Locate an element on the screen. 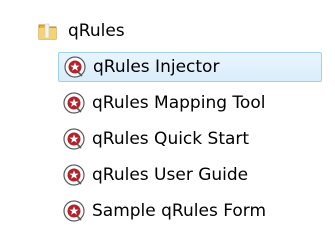  menu-item-qrules-quick-start: qRules Quick Start is located at coordinates (190, 139).